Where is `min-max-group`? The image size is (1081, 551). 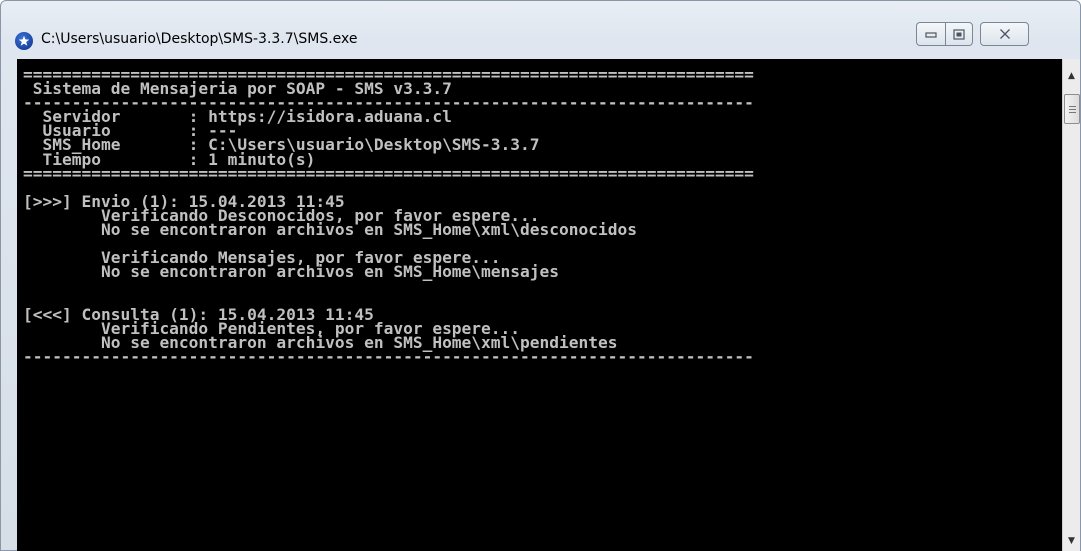
min-max-group is located at coordinates (944, 34).